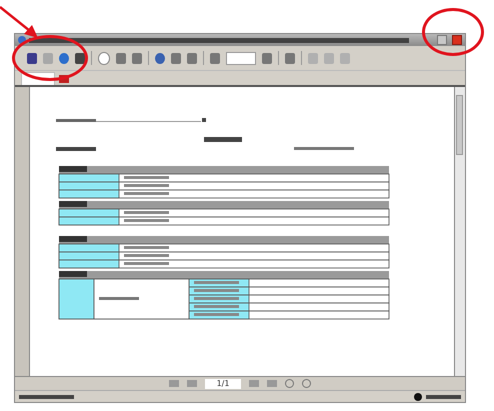 The image size is (494, 411). I want to click on next-page-button, so click(254, 383).